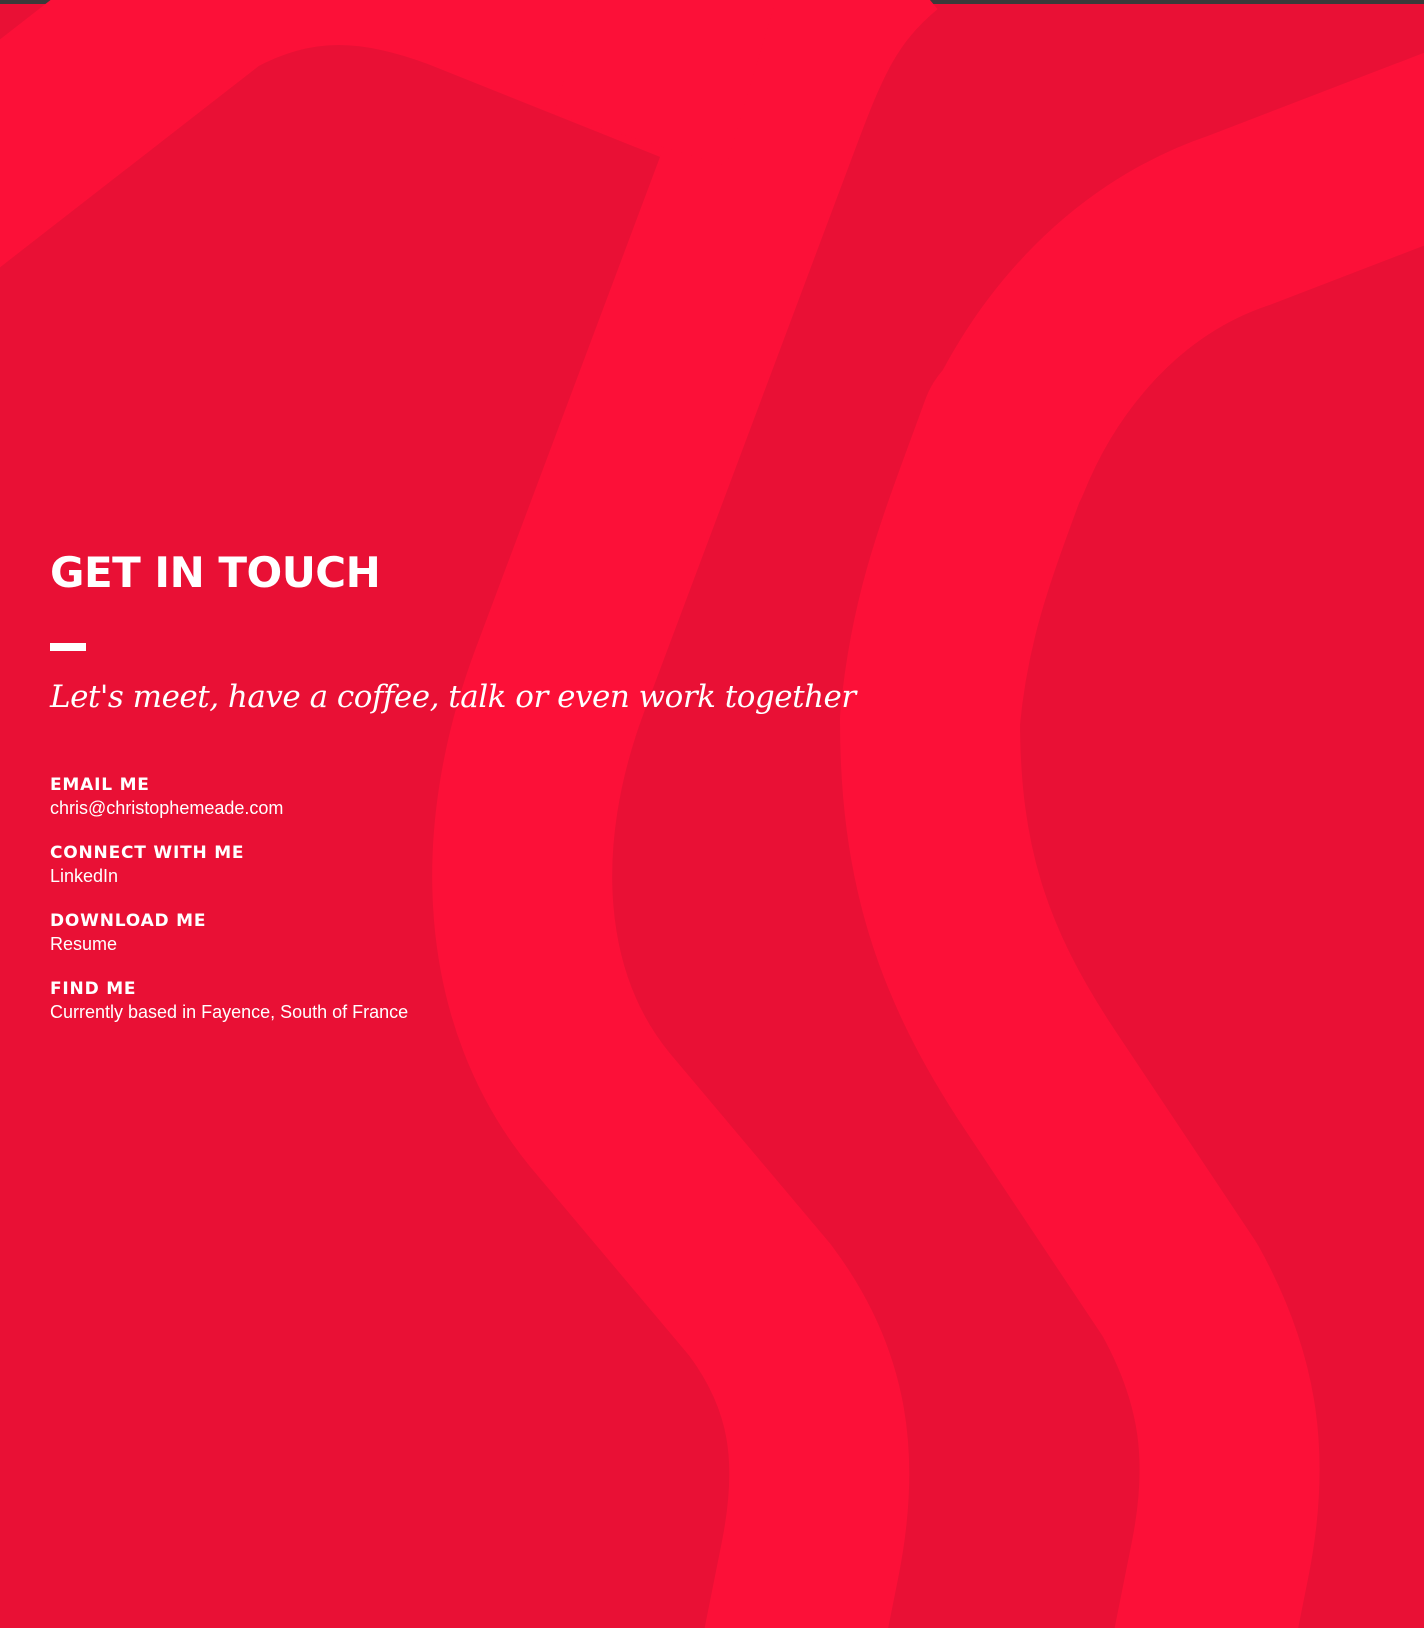 The height and width of the screenshot is (1628, 1424). Describe the element at coordinates (83, 944) in the screenshot. I see `resume-link: Resume` at that location.